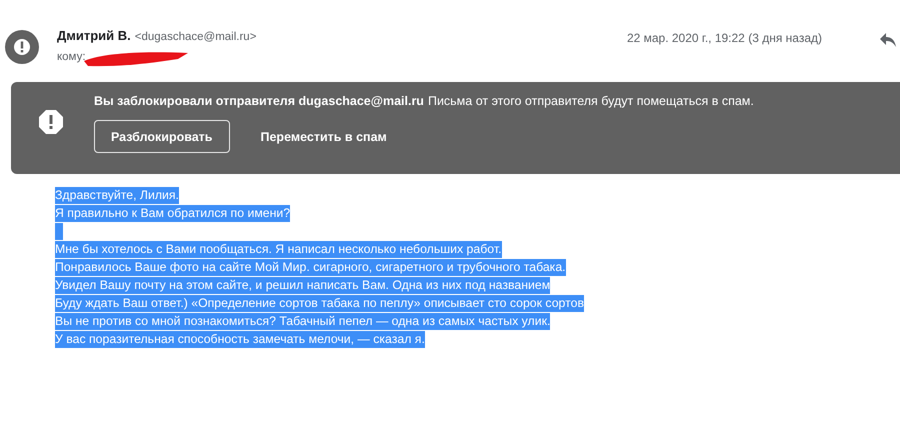  Describe the element at coordinates (591, 101) in the screenshot. I see `banner-message: Письма от этого отправителя будут помещаться в спам.` at that location.